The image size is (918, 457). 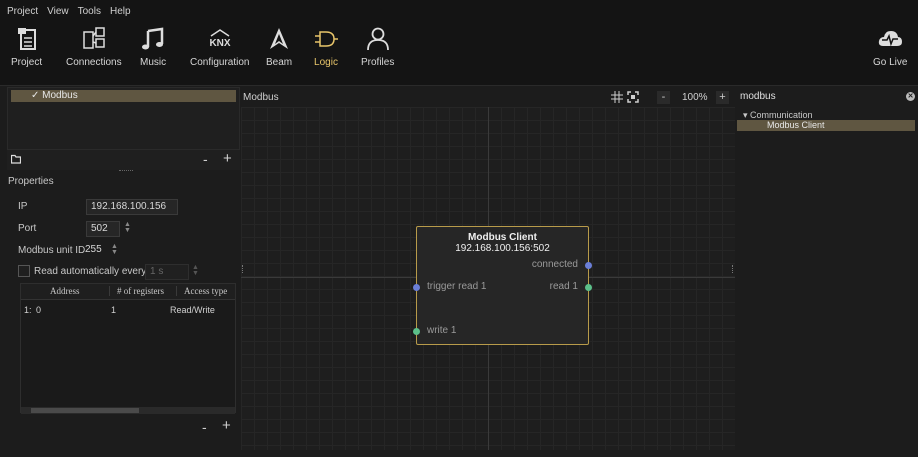 I want to click on tree-footer: - +, so click(x=123, y=160).